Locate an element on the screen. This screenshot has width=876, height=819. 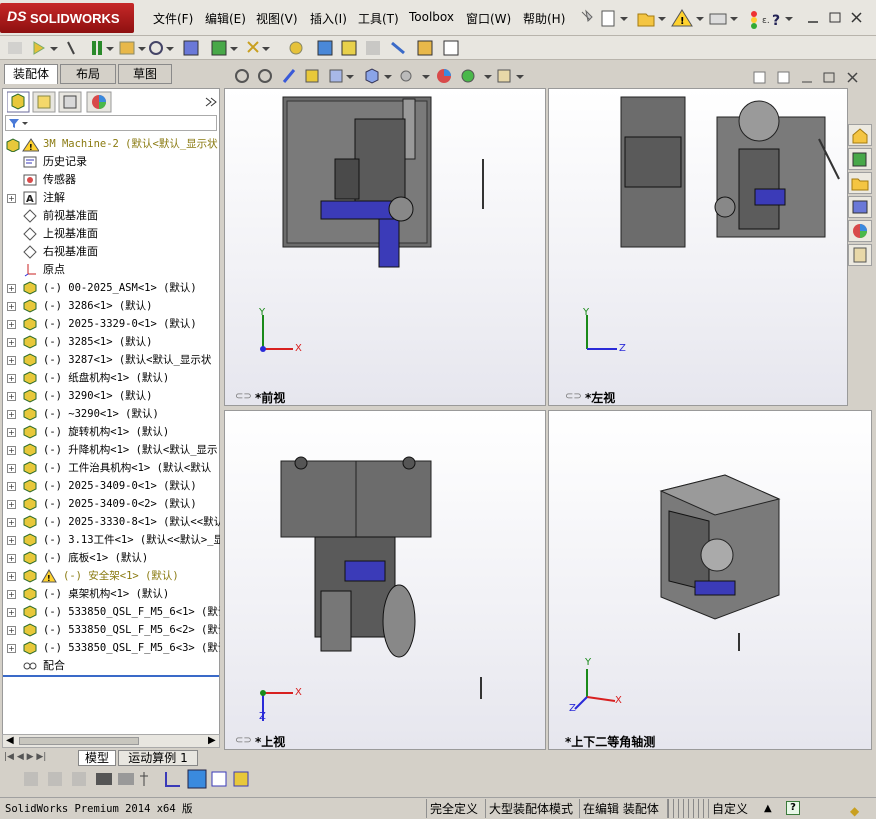
solidworks-resources-tab is located at coordinates (860, 135).